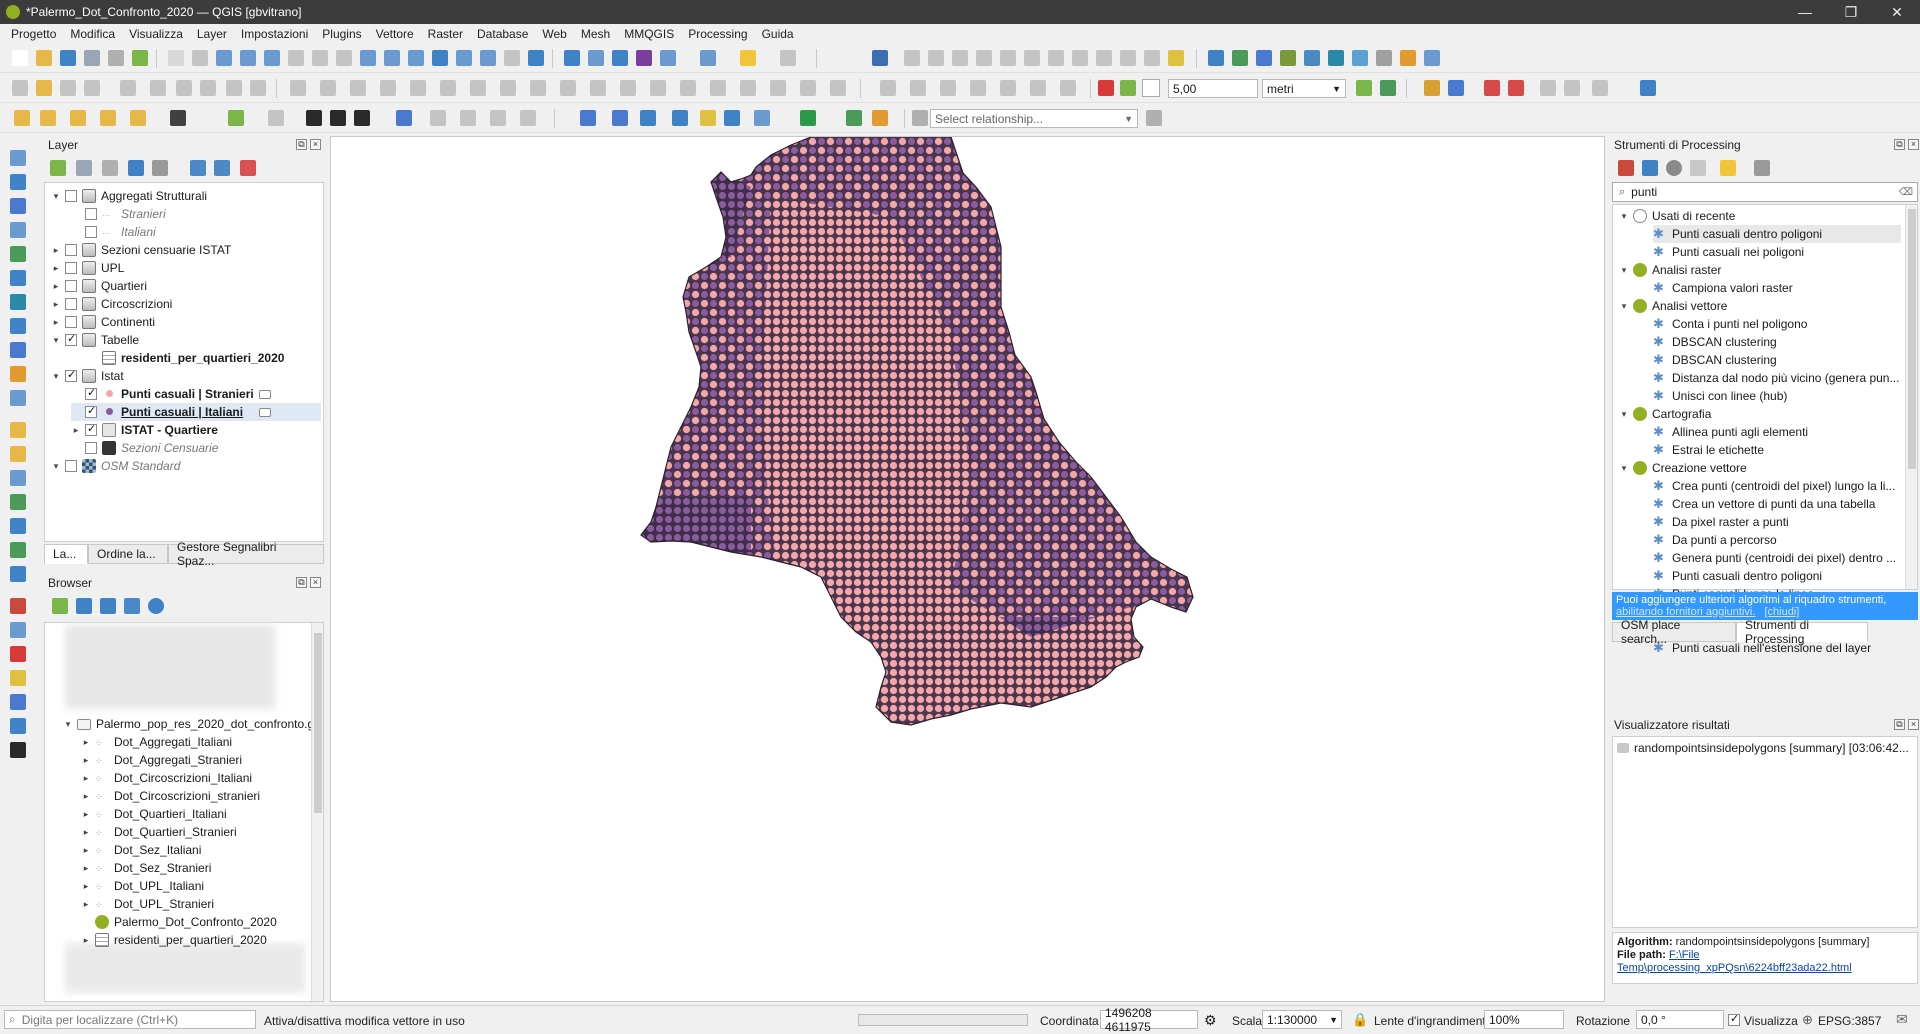 This screenshot has width=1920, height=1034. What do you see at coordinates (912, 58) in the screenshot?
I see `align-left-icon` at bounding box center [912, 58].